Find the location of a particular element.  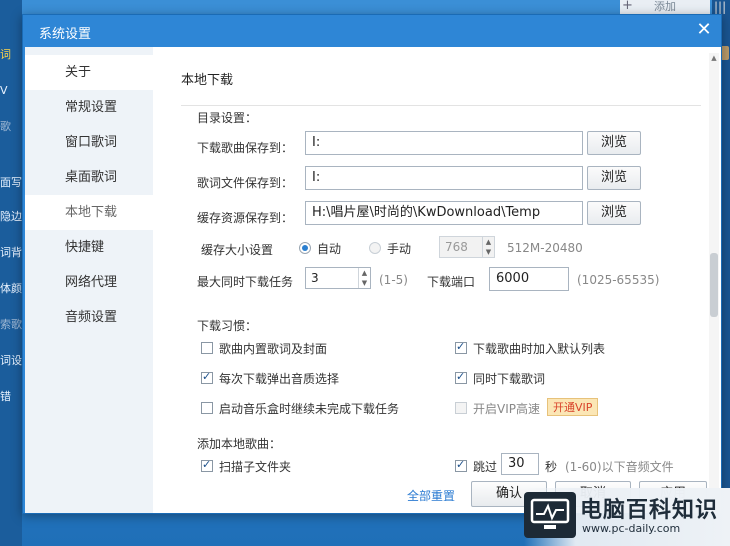

dir-settings-heading: 目录设置： is located at coordinates (227, 118).